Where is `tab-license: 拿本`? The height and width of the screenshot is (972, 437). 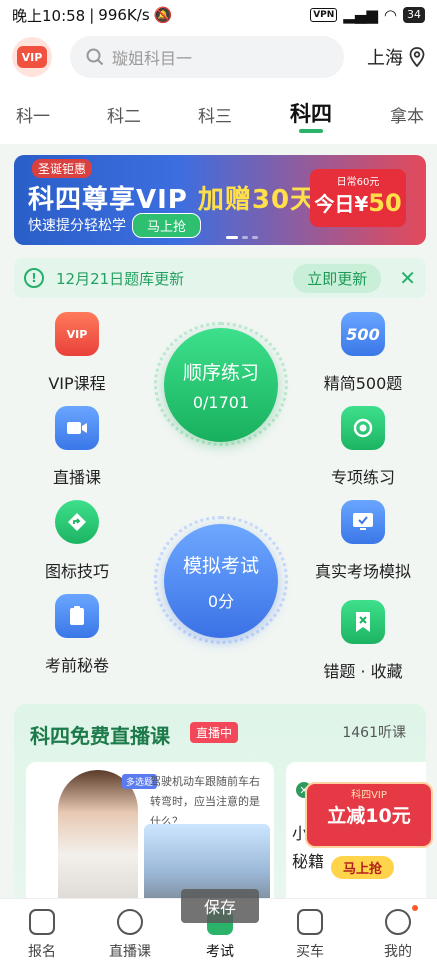
tab-license: 拿本 is located at coordinates (407, 114).